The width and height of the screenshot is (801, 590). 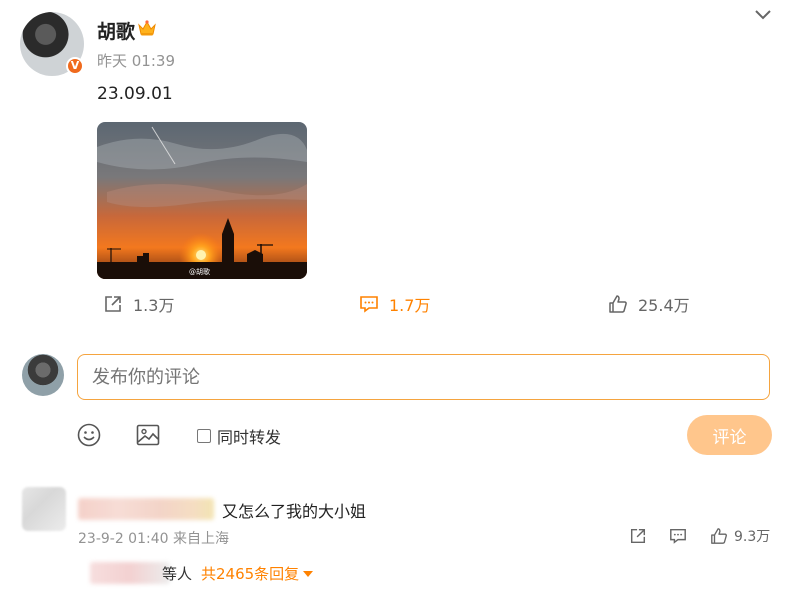 I want to click on comment-reply-button, so click(x=678, y=536).